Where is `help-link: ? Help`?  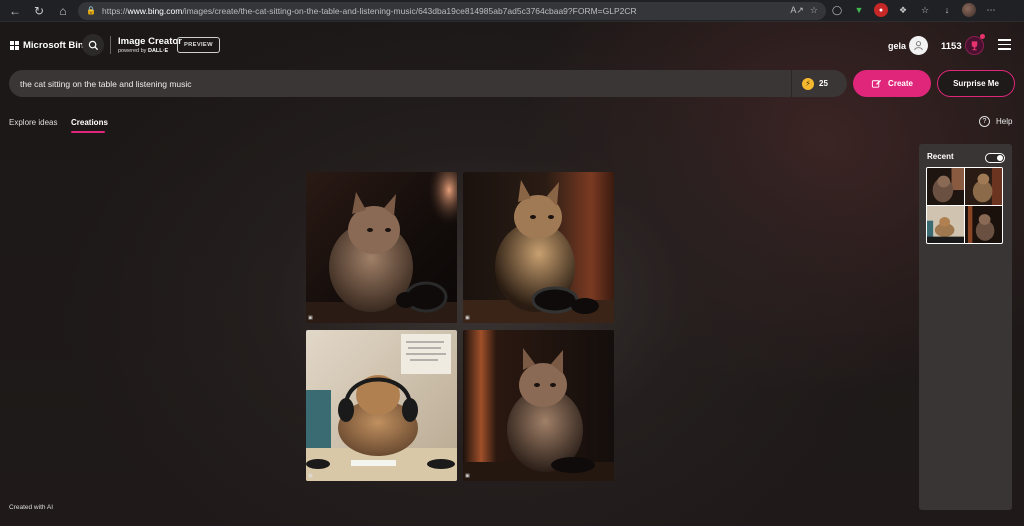 help-link: ? Help is located at coordinates (995, 121).